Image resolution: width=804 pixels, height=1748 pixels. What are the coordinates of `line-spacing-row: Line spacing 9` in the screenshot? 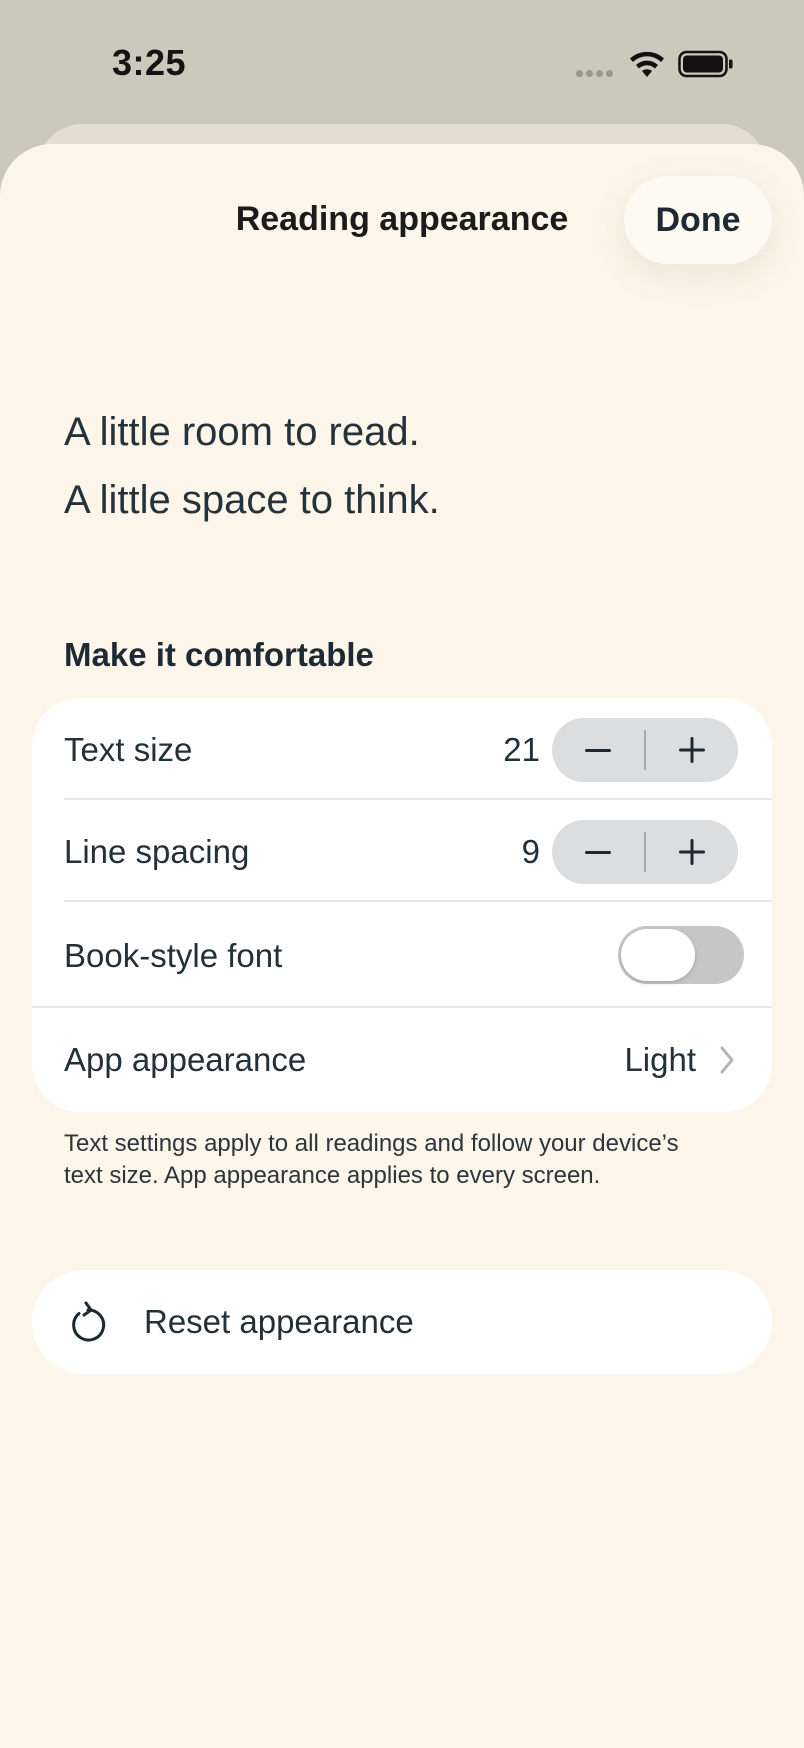 It's located at (402, 852).